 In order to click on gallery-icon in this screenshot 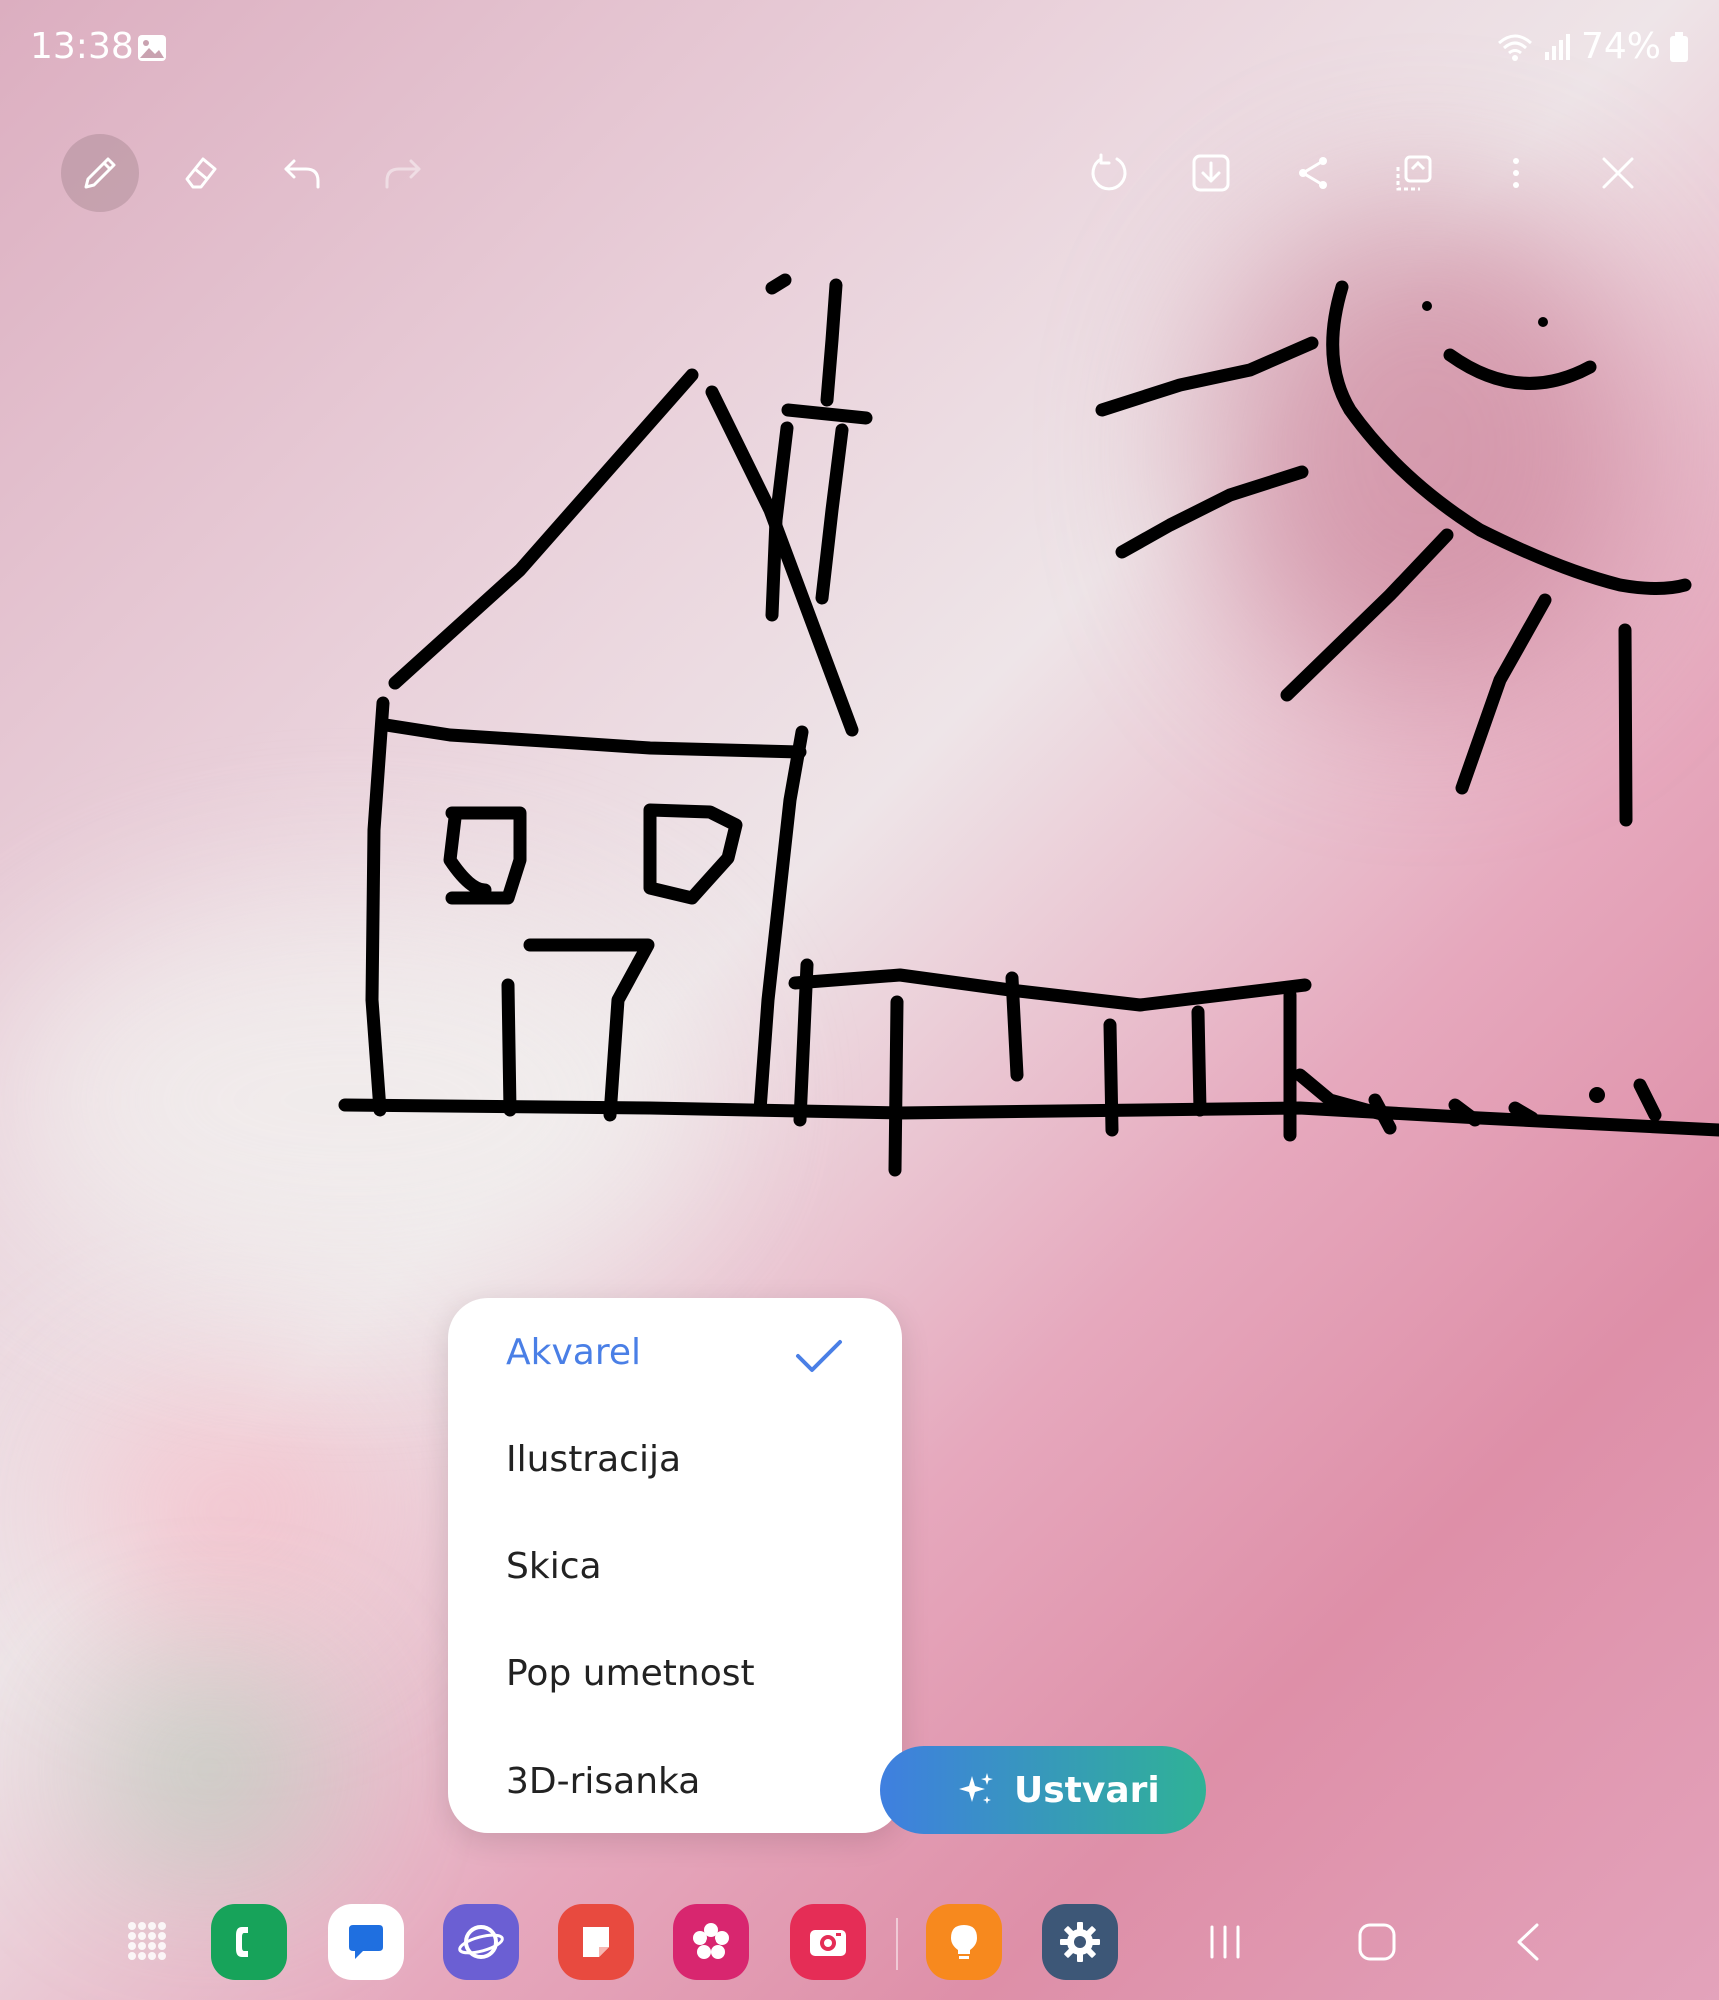, I will do `click(711, 1941)`.